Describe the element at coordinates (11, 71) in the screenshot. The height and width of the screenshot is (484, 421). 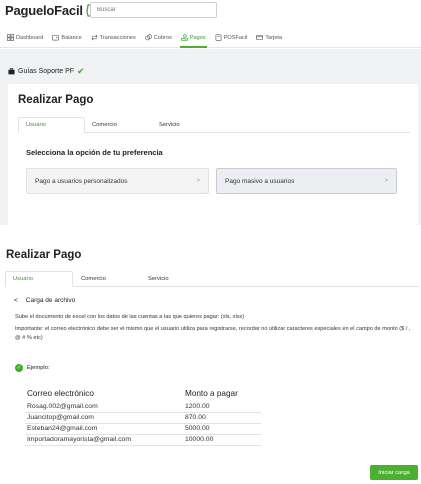
I see `briefcase-icon` at that location.